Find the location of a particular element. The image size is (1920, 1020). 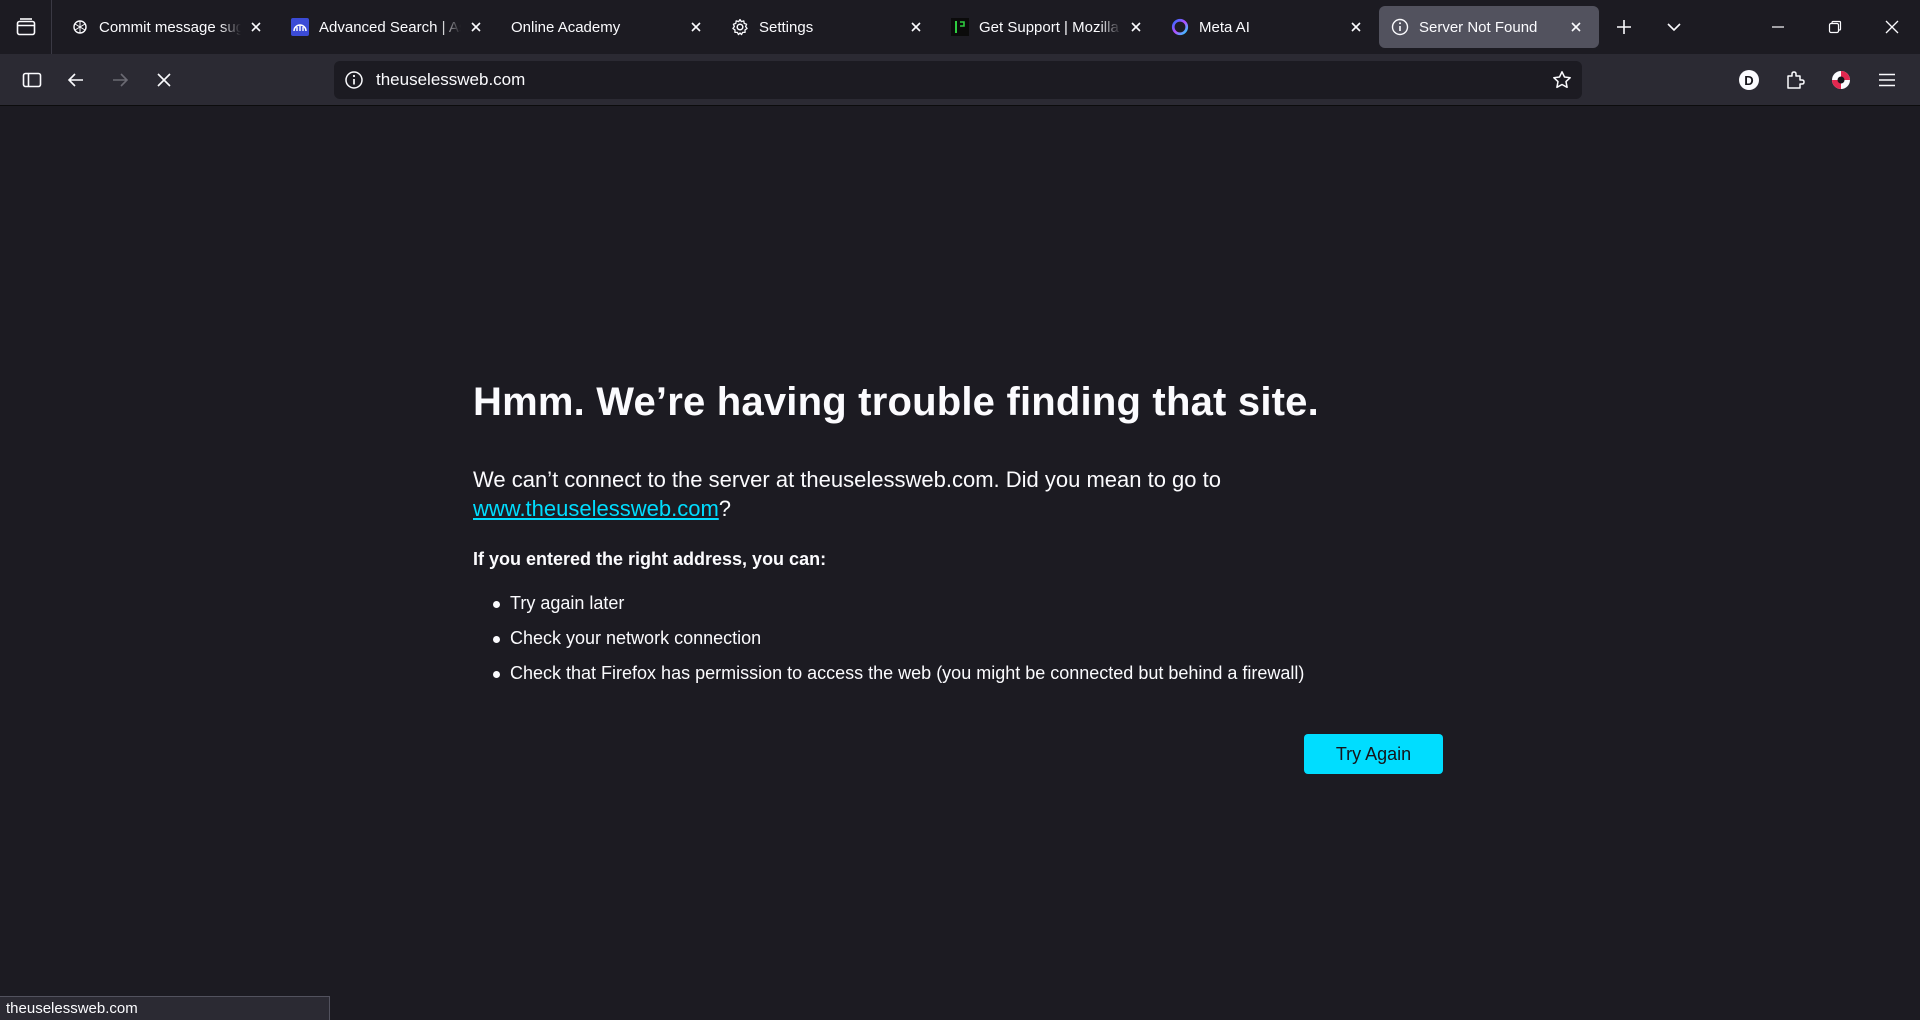

status-bar: theuselessweb.com is located at coordinates (165, 1008).